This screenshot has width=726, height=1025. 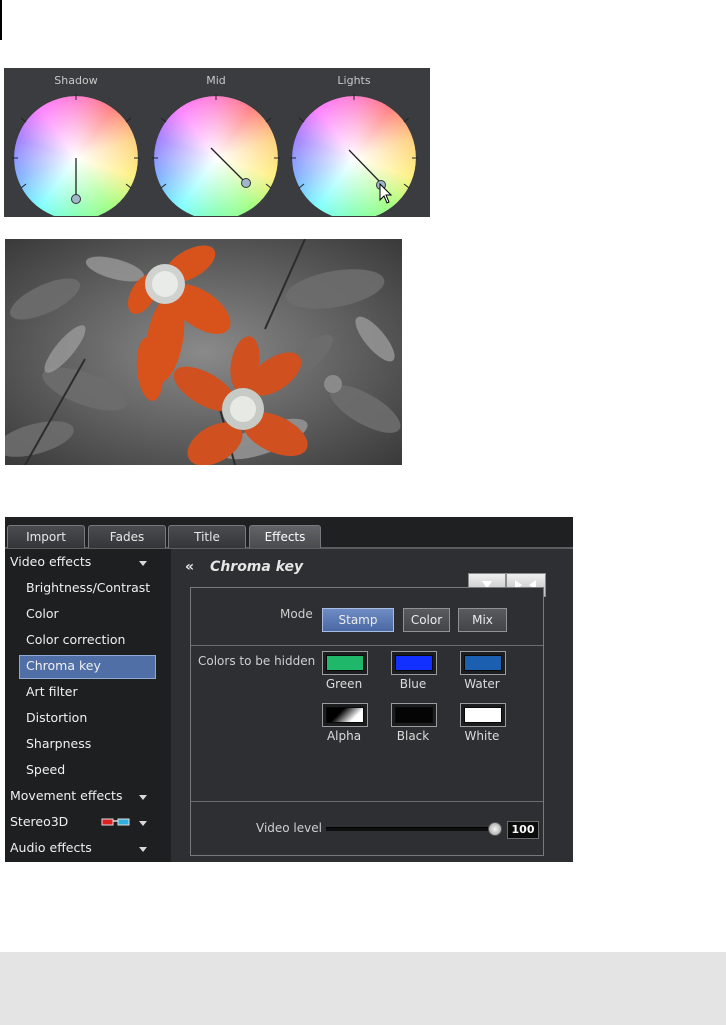 What do you see at coordinates (63, 666) in the screenshot?
I see `sidebar-item-chroma-key: Chroma key` at bounding box center [63, 666].